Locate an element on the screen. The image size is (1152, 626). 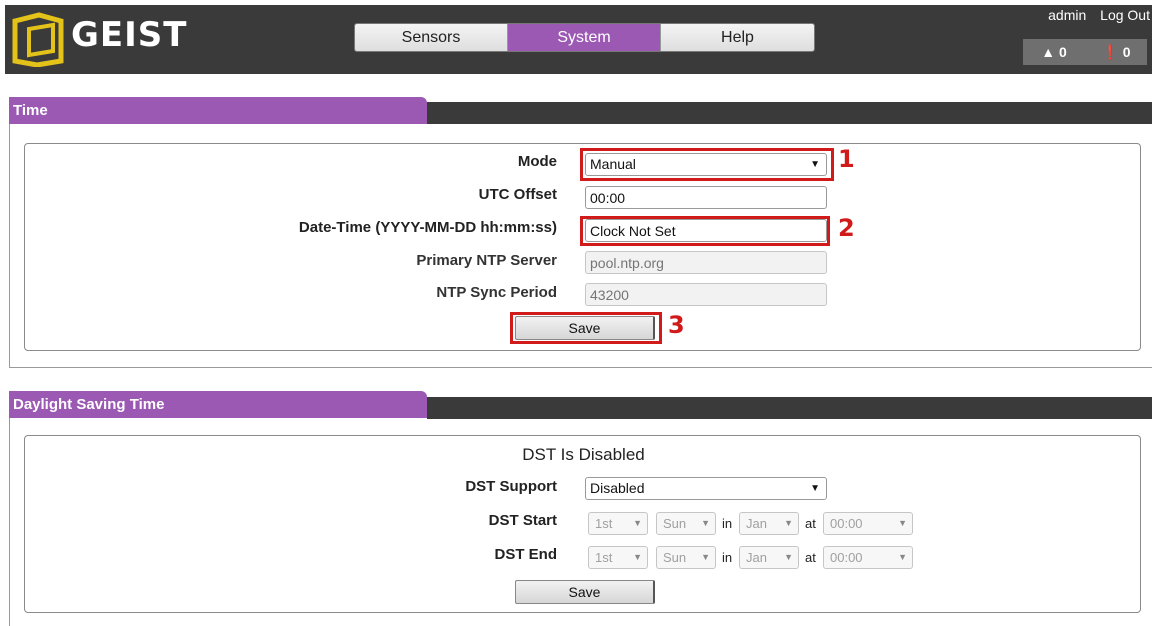
dst-support-value: Disabled is located at coordinates (617, 488).